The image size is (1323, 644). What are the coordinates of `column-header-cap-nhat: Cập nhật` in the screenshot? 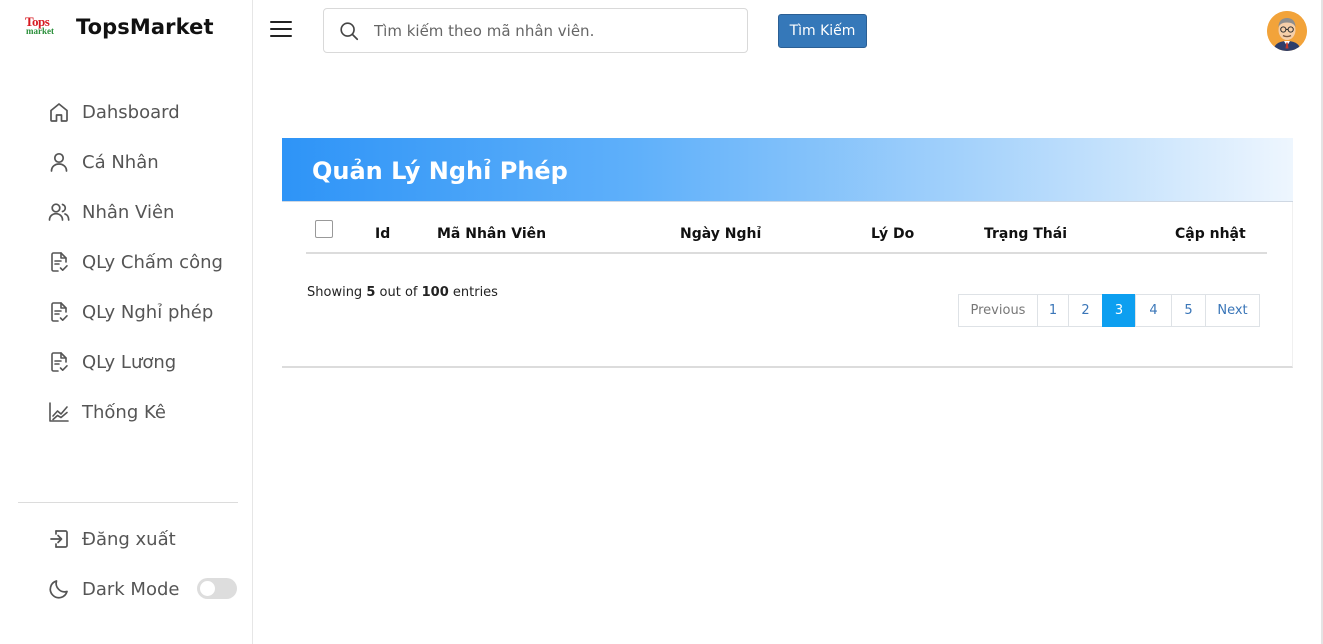 It's located at (1210, 234).